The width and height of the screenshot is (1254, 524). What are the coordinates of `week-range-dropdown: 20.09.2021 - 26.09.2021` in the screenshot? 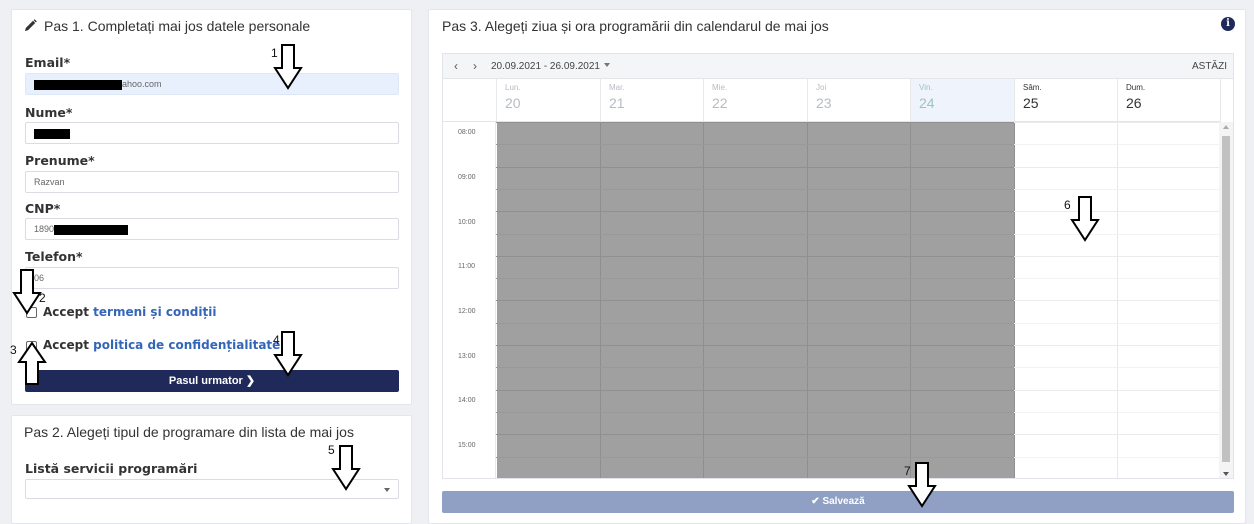 It's located at (550, 66).